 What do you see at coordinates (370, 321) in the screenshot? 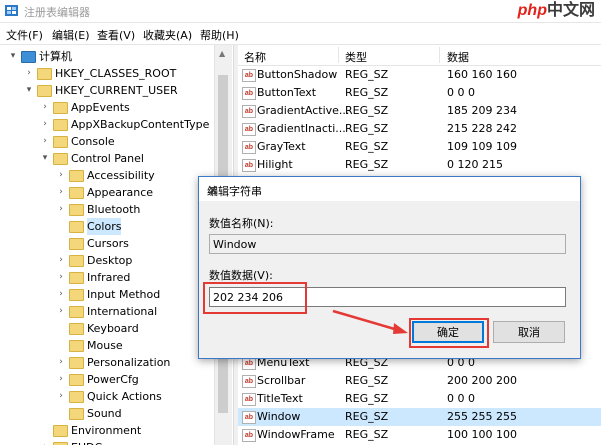
I see `pointer-arrow` at bounding box center [370, 321].